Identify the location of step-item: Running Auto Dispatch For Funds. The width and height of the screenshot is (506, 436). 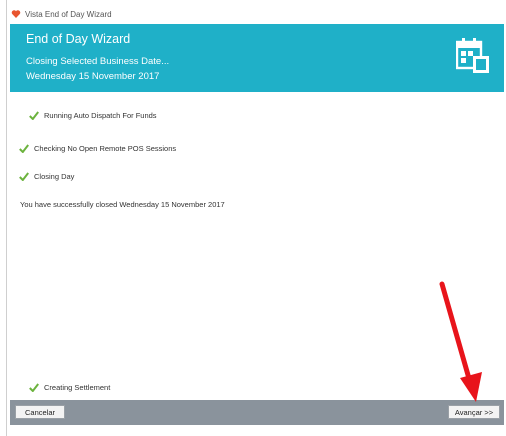
(93, 115).